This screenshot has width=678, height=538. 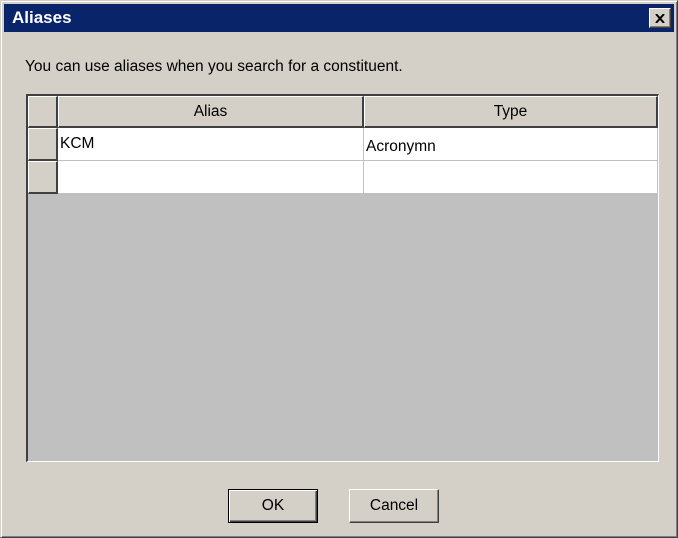 I want to click on alias-cell, so click(x=211, y=177).